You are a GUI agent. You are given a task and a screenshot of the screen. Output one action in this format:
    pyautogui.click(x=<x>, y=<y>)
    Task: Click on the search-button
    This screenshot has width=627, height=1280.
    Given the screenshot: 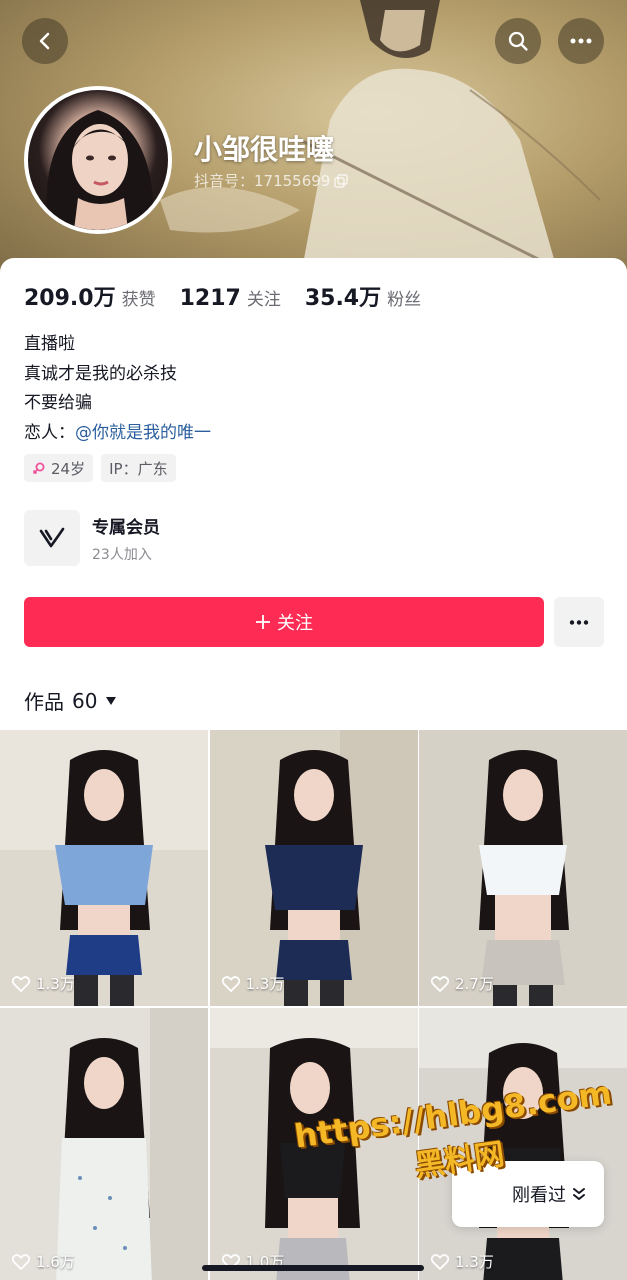 What is the action you would take?
    pyautogui.click(x=518, y=41)
    